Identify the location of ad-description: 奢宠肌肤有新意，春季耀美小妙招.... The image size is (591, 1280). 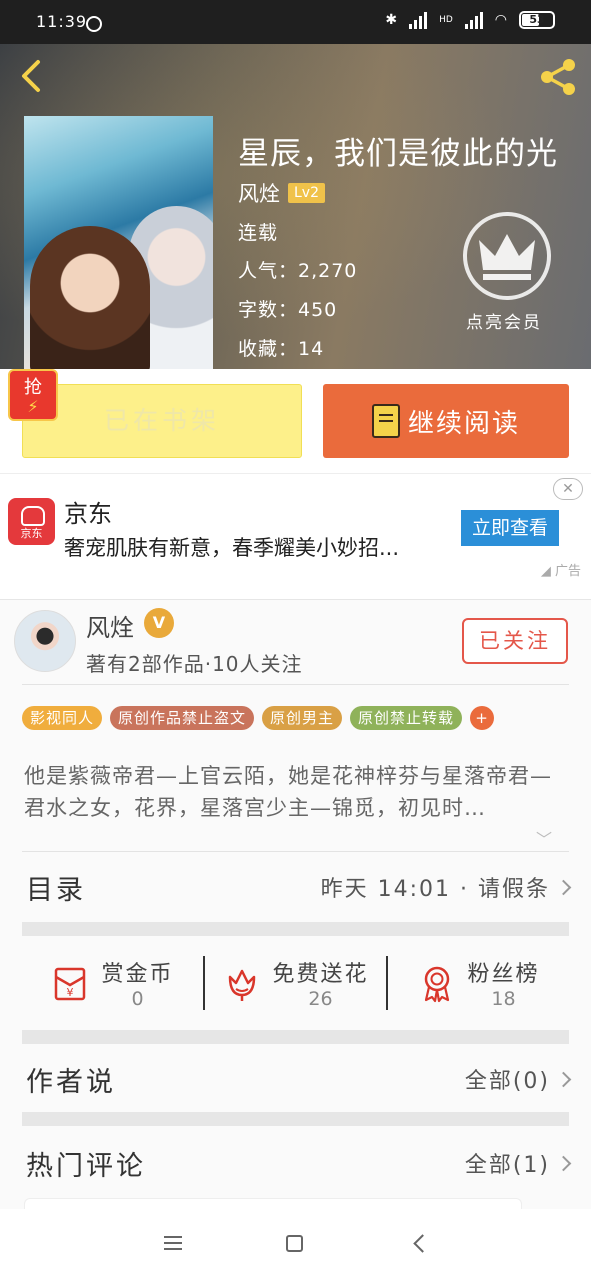
(232, 548).